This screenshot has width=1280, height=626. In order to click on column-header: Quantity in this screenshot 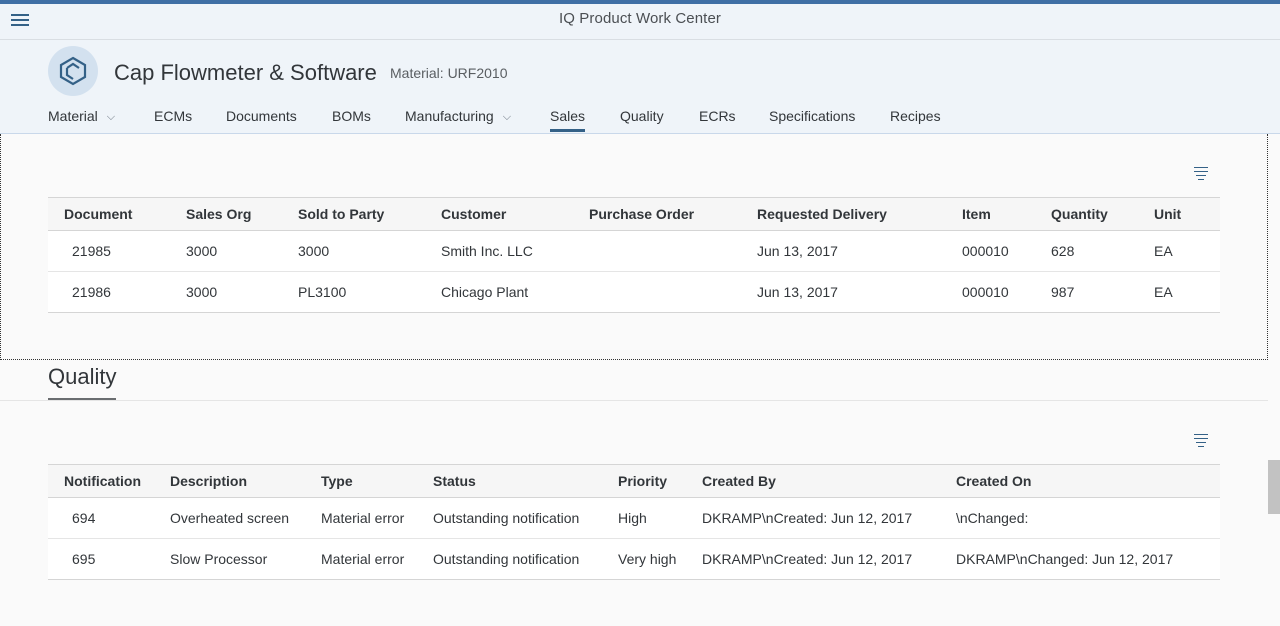, I will do `click(1086, 214)`.